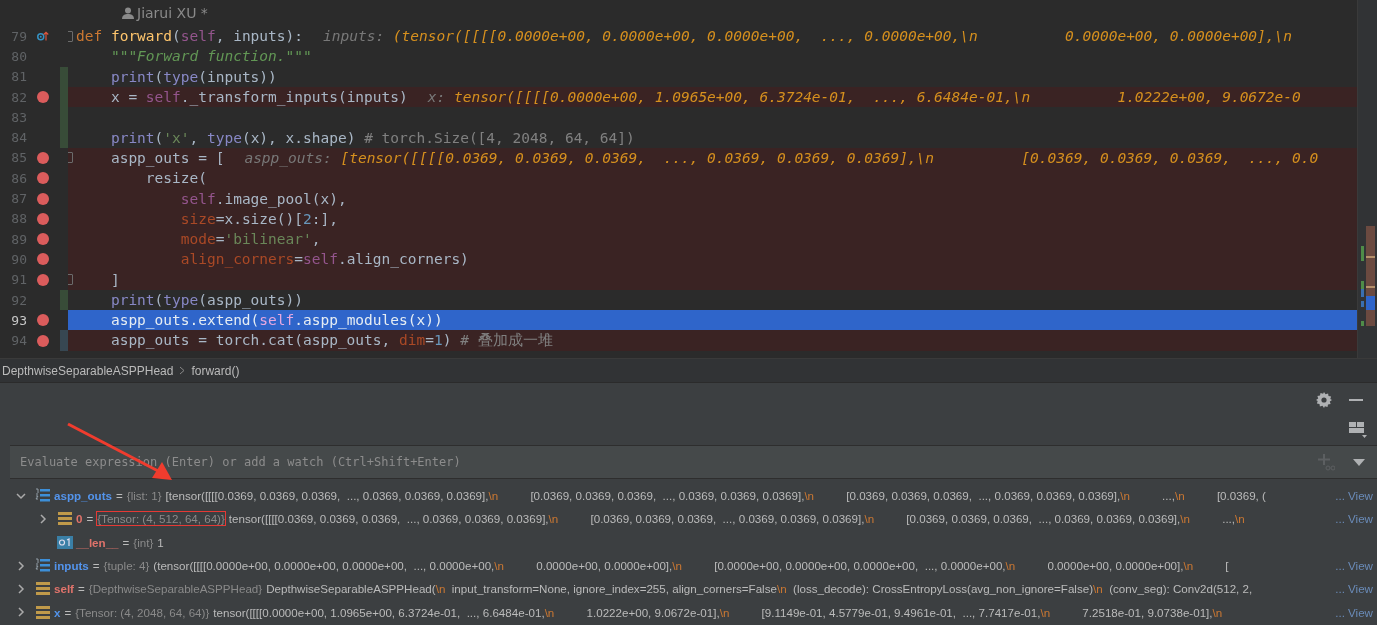 This screenshot has width=1377, height=625. I want to click on line-number: 79, so click(18, 36).